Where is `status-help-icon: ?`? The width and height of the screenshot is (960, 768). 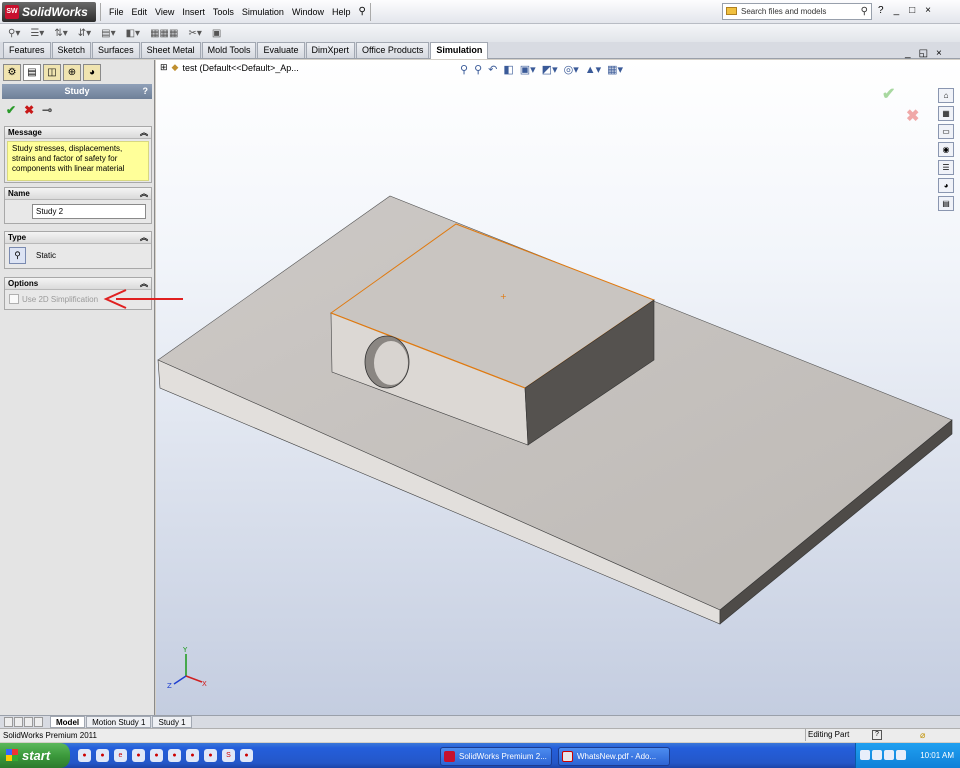 status-help-icon: ? is located at coordinates (877, 735).